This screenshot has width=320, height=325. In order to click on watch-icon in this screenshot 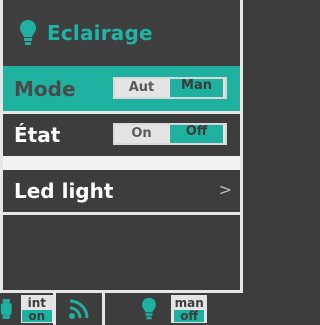, I will do `click(6, 309)`.